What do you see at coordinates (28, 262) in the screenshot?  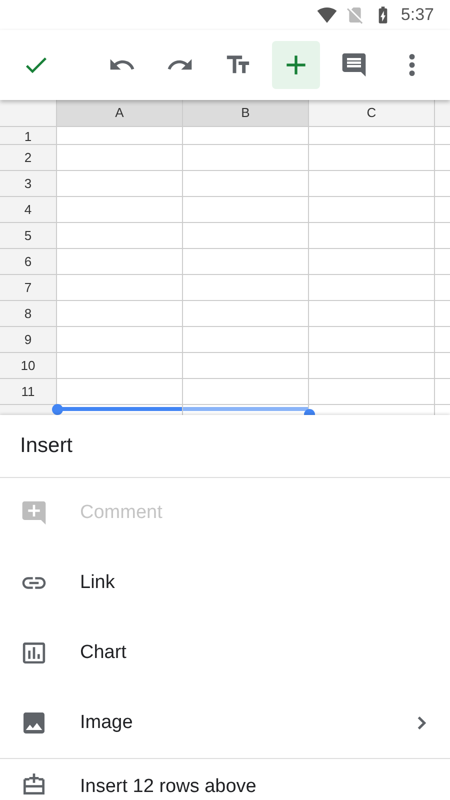 I see `row-header: 6` at bounding box center [28, 262].